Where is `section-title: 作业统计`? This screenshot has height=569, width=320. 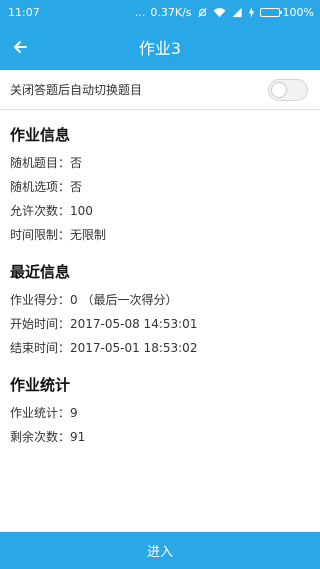
section-title: 作业统计 is located at coordinates (40, 385).